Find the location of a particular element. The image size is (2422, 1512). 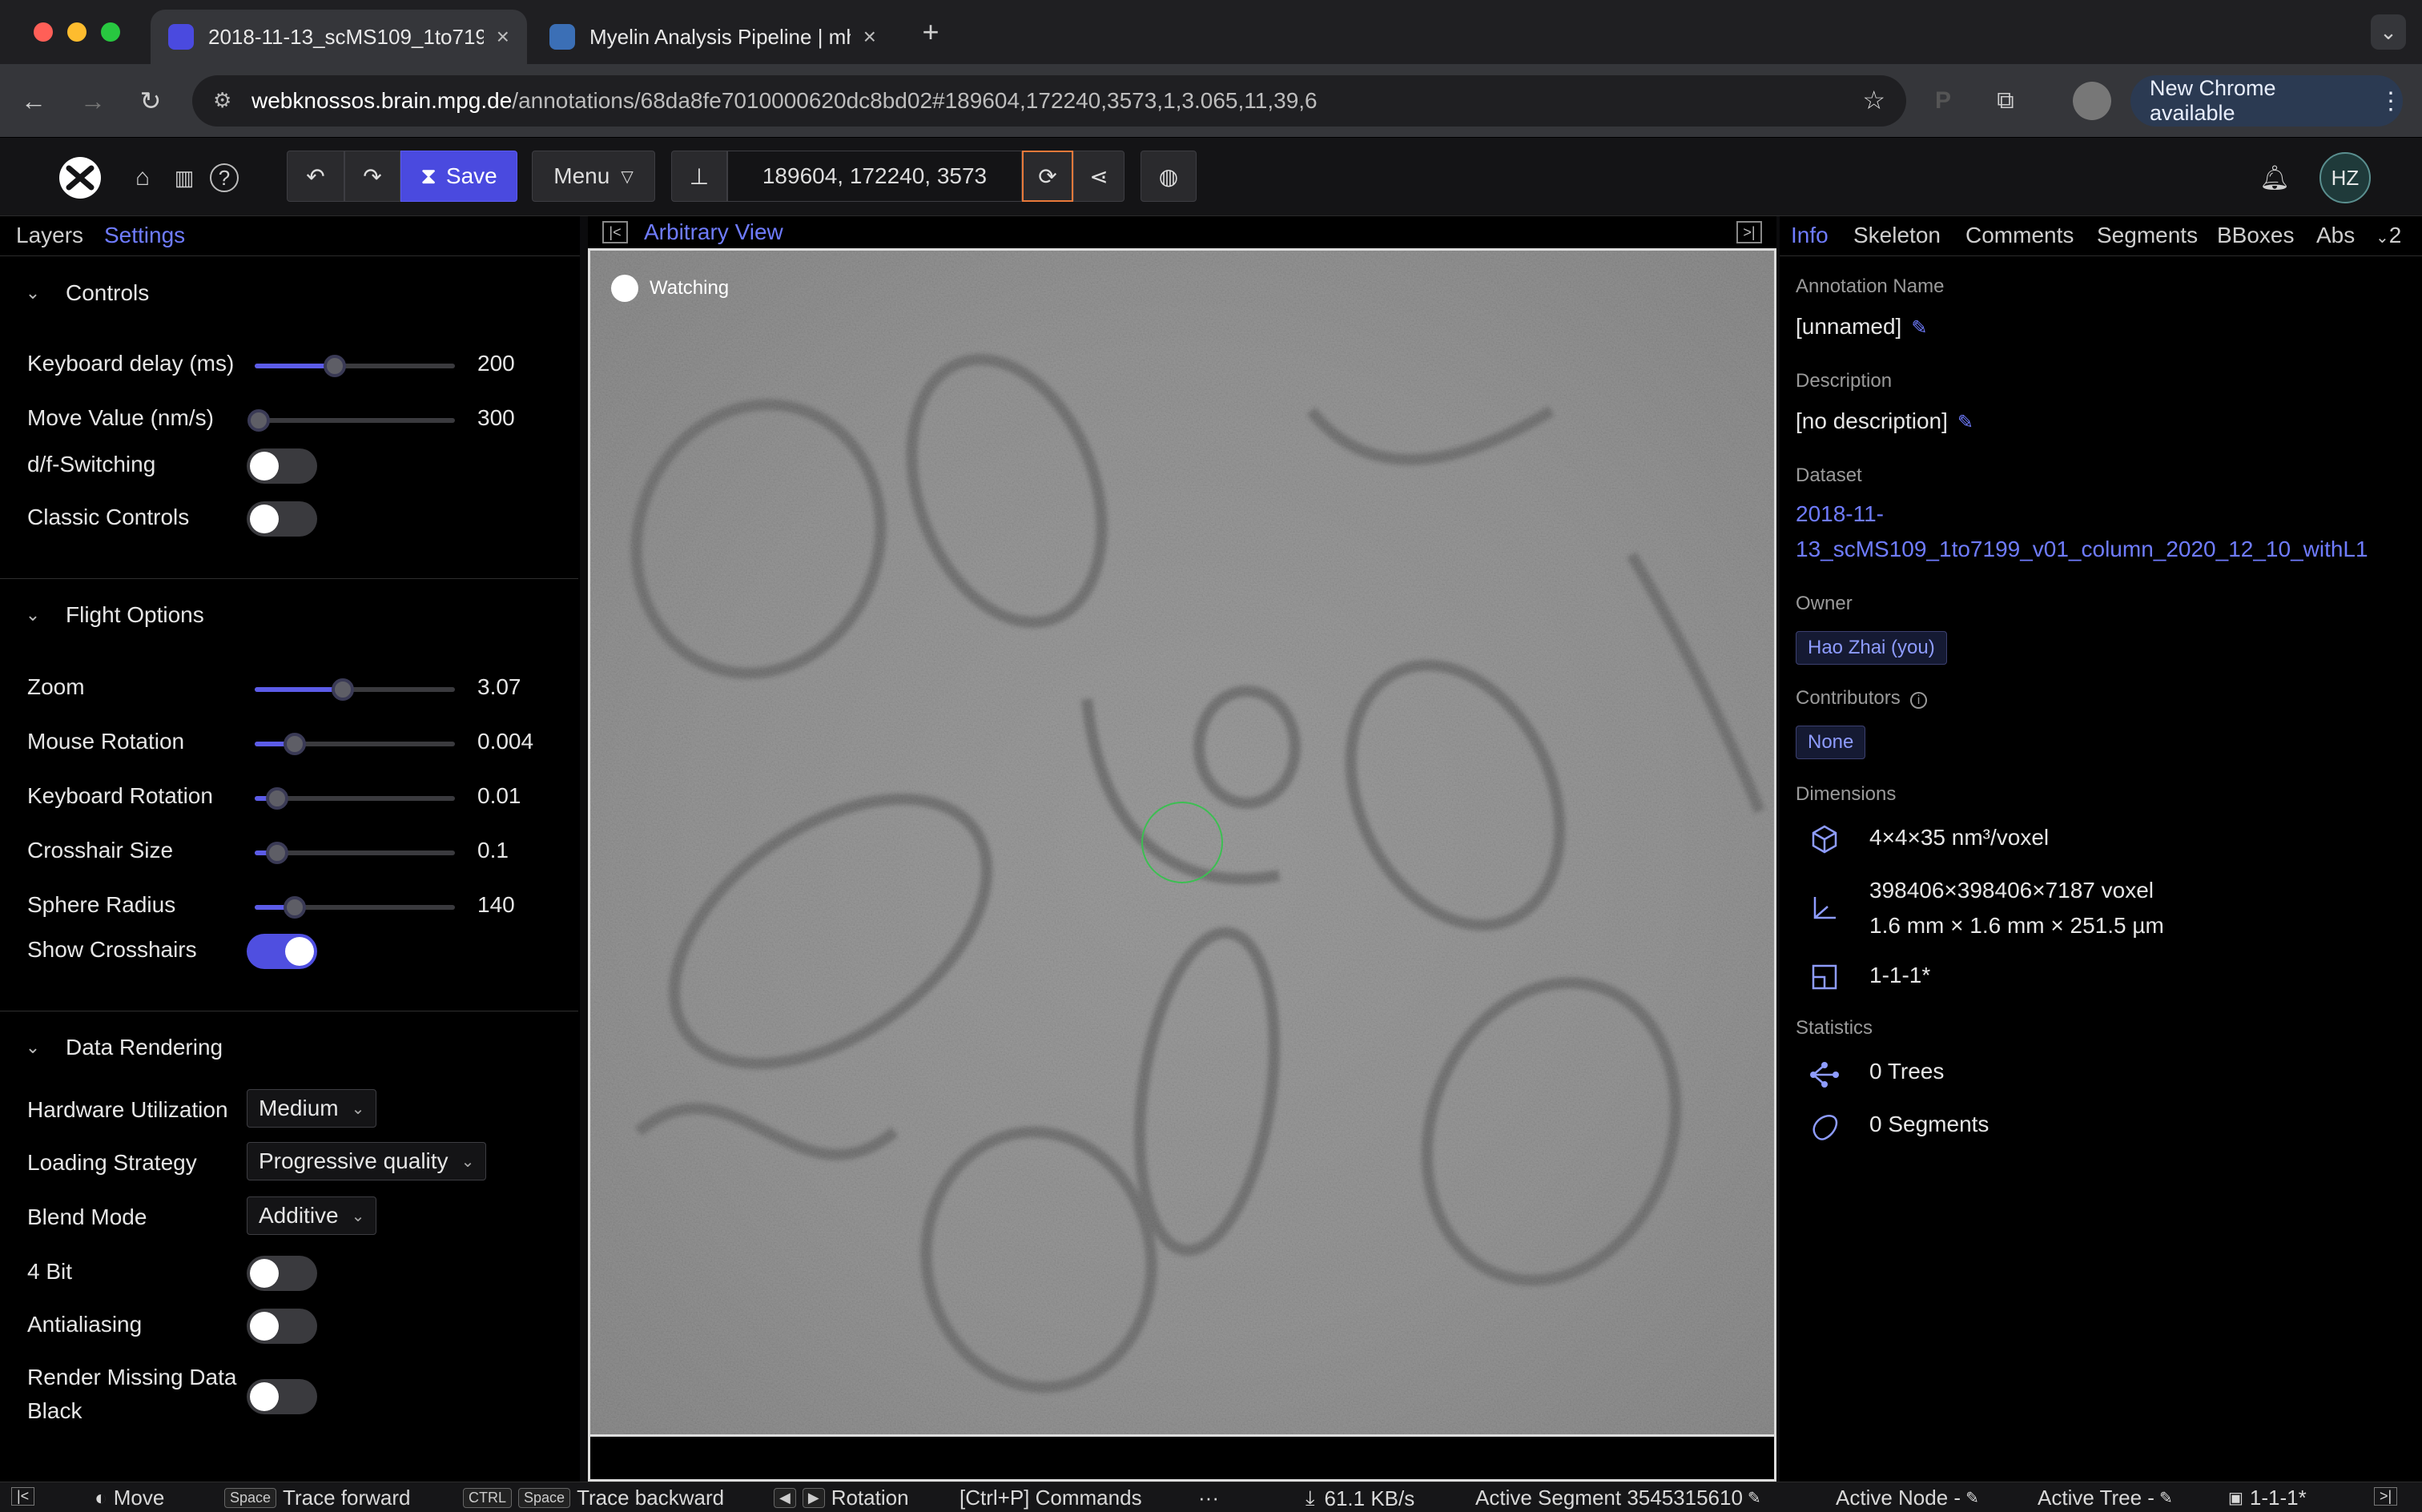

statistics-icon: ▥ is located at coordinates (184, 177).